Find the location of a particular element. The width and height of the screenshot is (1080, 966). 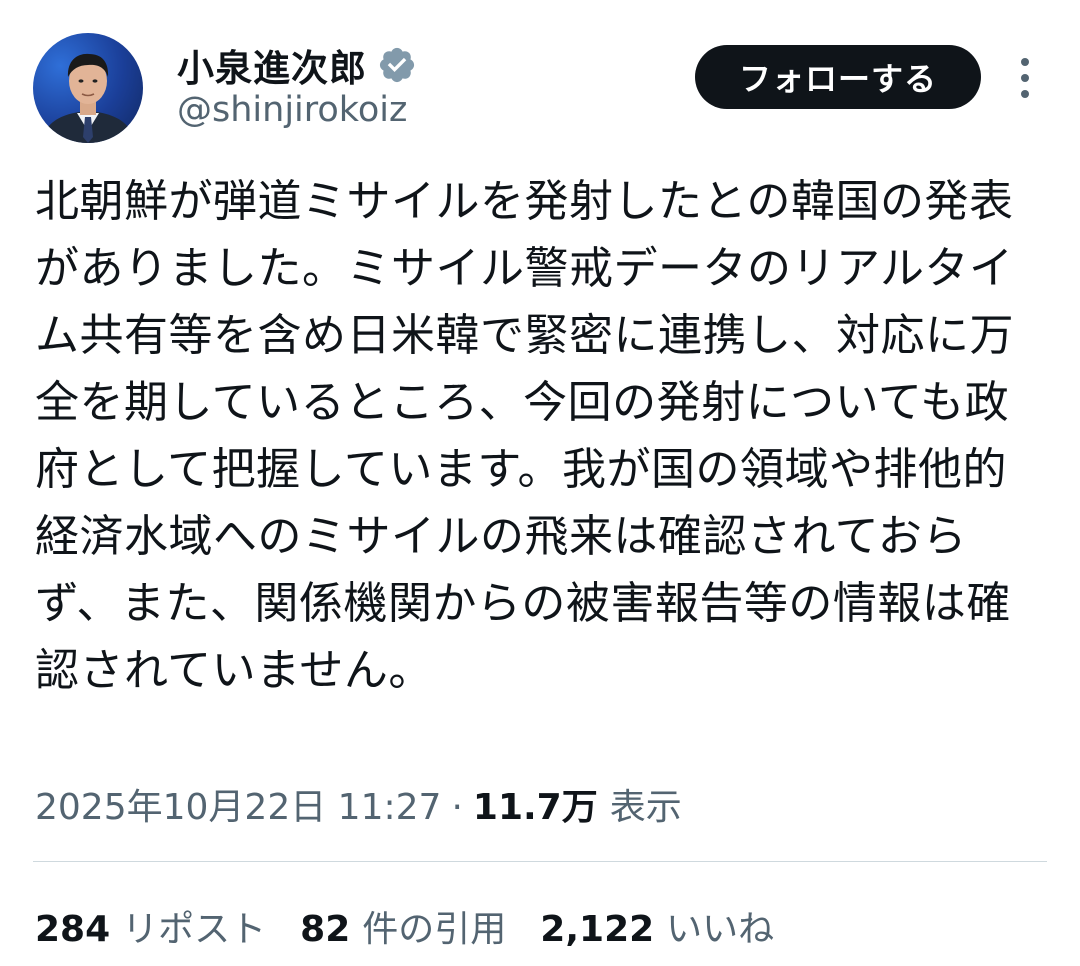

engagement-stats: 284 リポスト 82 件の引用 2,122 いいね is located at coordinates (421, 926).